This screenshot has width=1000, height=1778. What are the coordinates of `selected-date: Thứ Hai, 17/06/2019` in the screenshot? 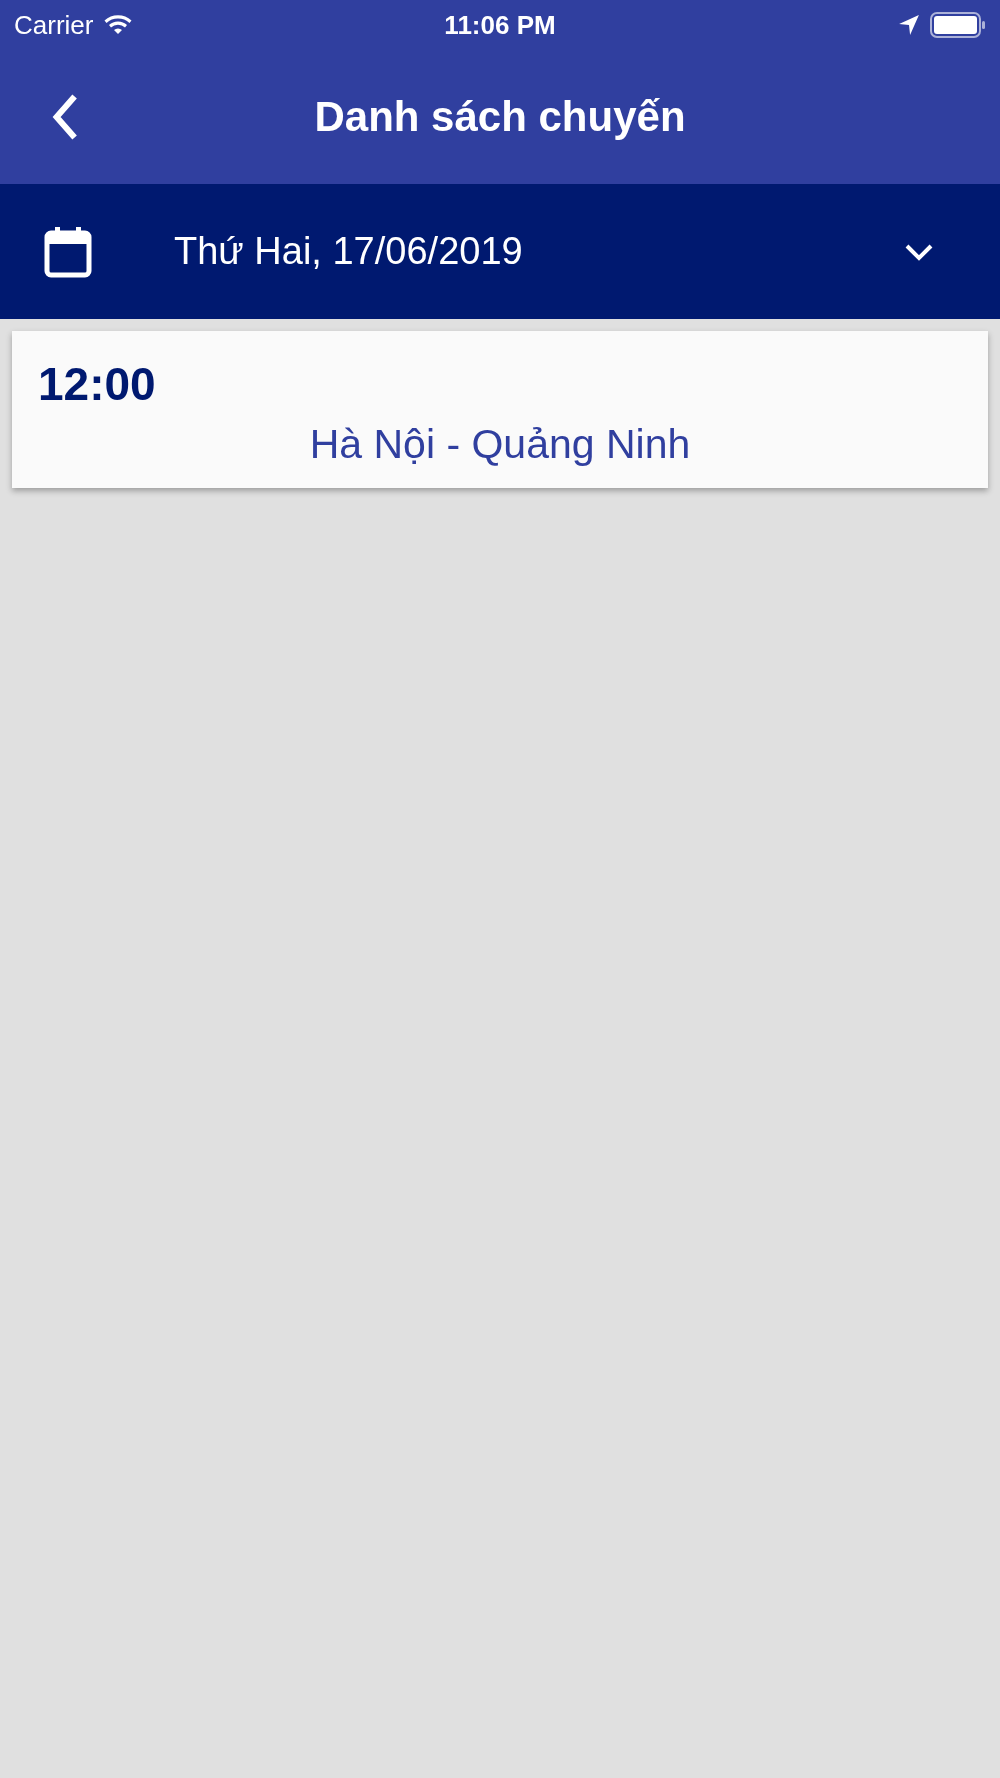 It's located at (349, 251).